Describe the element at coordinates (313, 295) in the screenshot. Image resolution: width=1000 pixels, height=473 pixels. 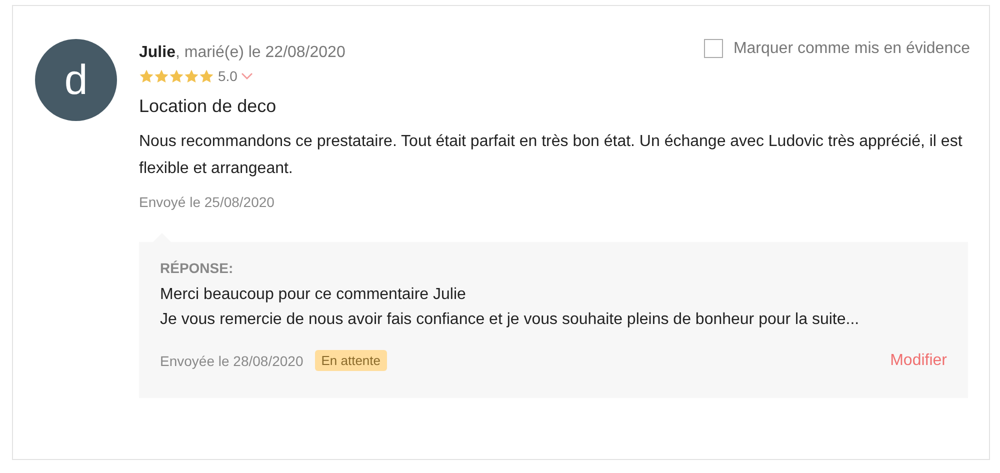
I see `reply-text: Merci beaucoup pour ce commentaire Julie` at that location.